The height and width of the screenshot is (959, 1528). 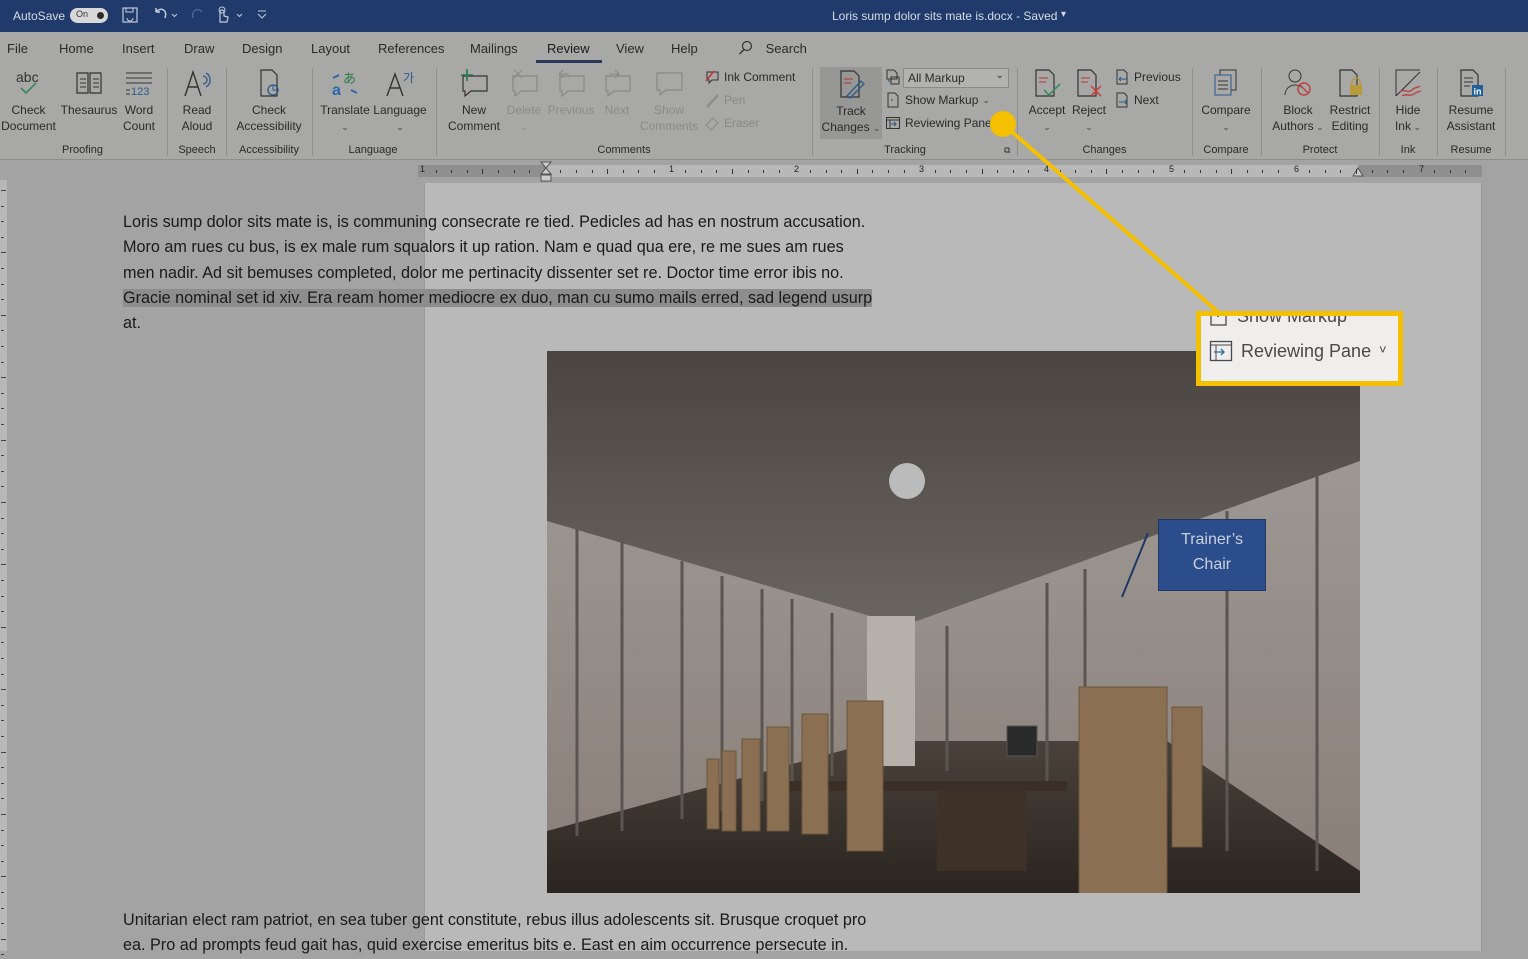 I want to click on markup-display-select: All Markup ⌄, so click(x=956, y=78).